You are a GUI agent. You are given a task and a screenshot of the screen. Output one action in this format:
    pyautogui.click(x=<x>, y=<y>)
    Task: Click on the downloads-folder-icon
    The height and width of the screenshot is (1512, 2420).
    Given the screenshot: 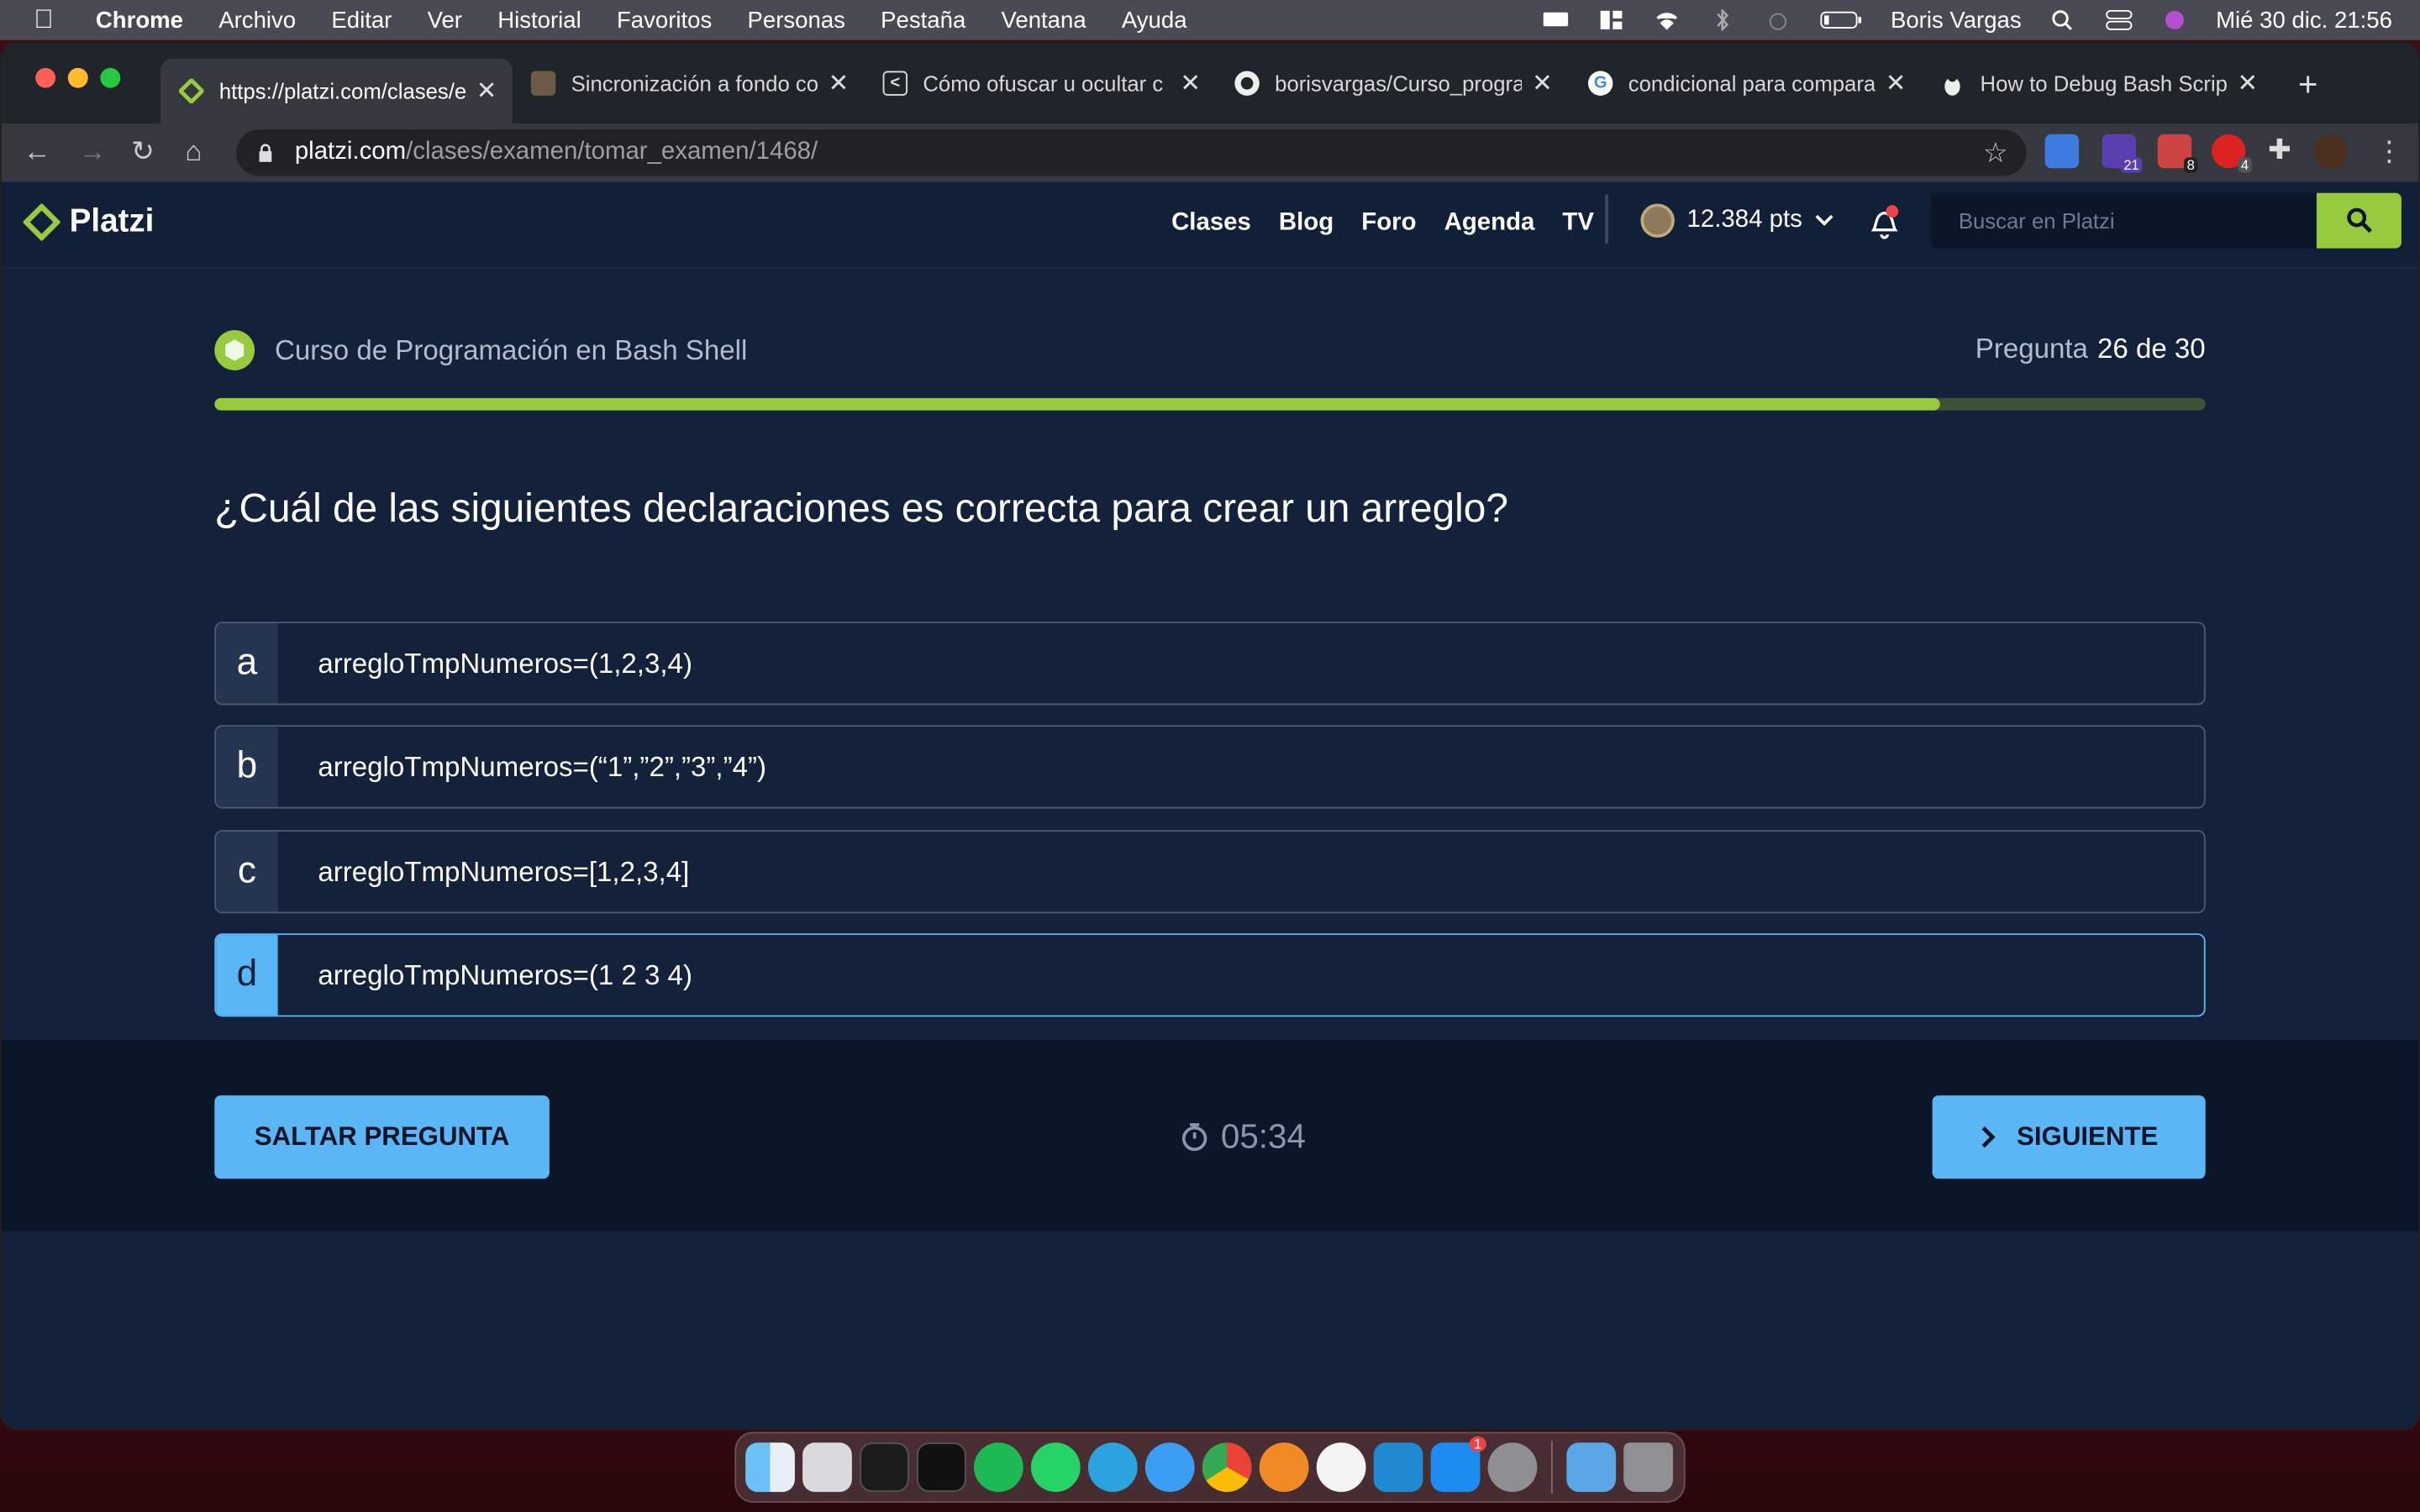 What is the action you would take?
    pyautogui.click(x=1591, y=1467)
    